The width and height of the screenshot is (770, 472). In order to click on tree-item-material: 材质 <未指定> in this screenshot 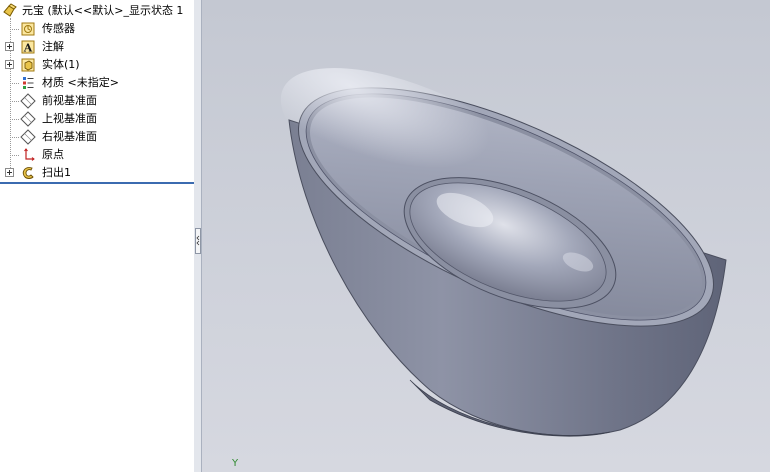, I will do `click(97, 83)`.